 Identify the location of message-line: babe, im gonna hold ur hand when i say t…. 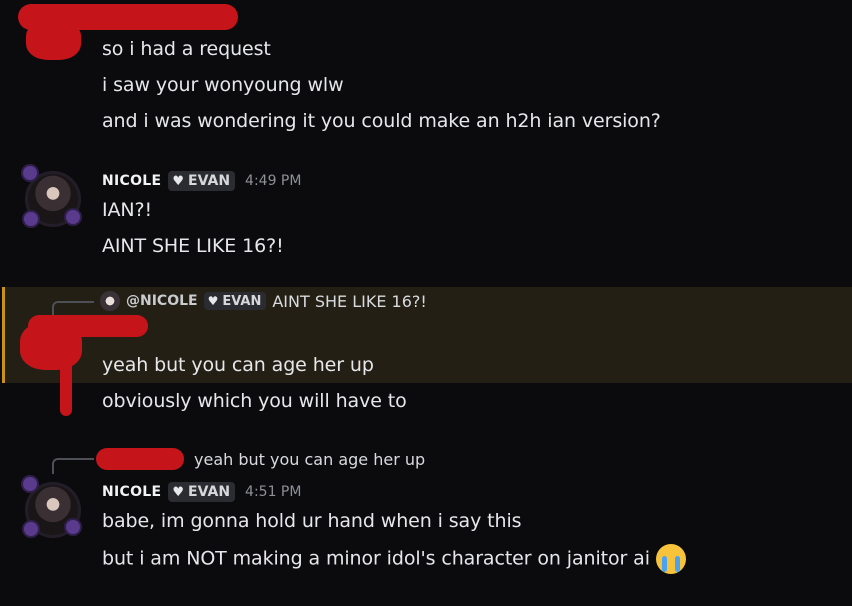
(312, 521).